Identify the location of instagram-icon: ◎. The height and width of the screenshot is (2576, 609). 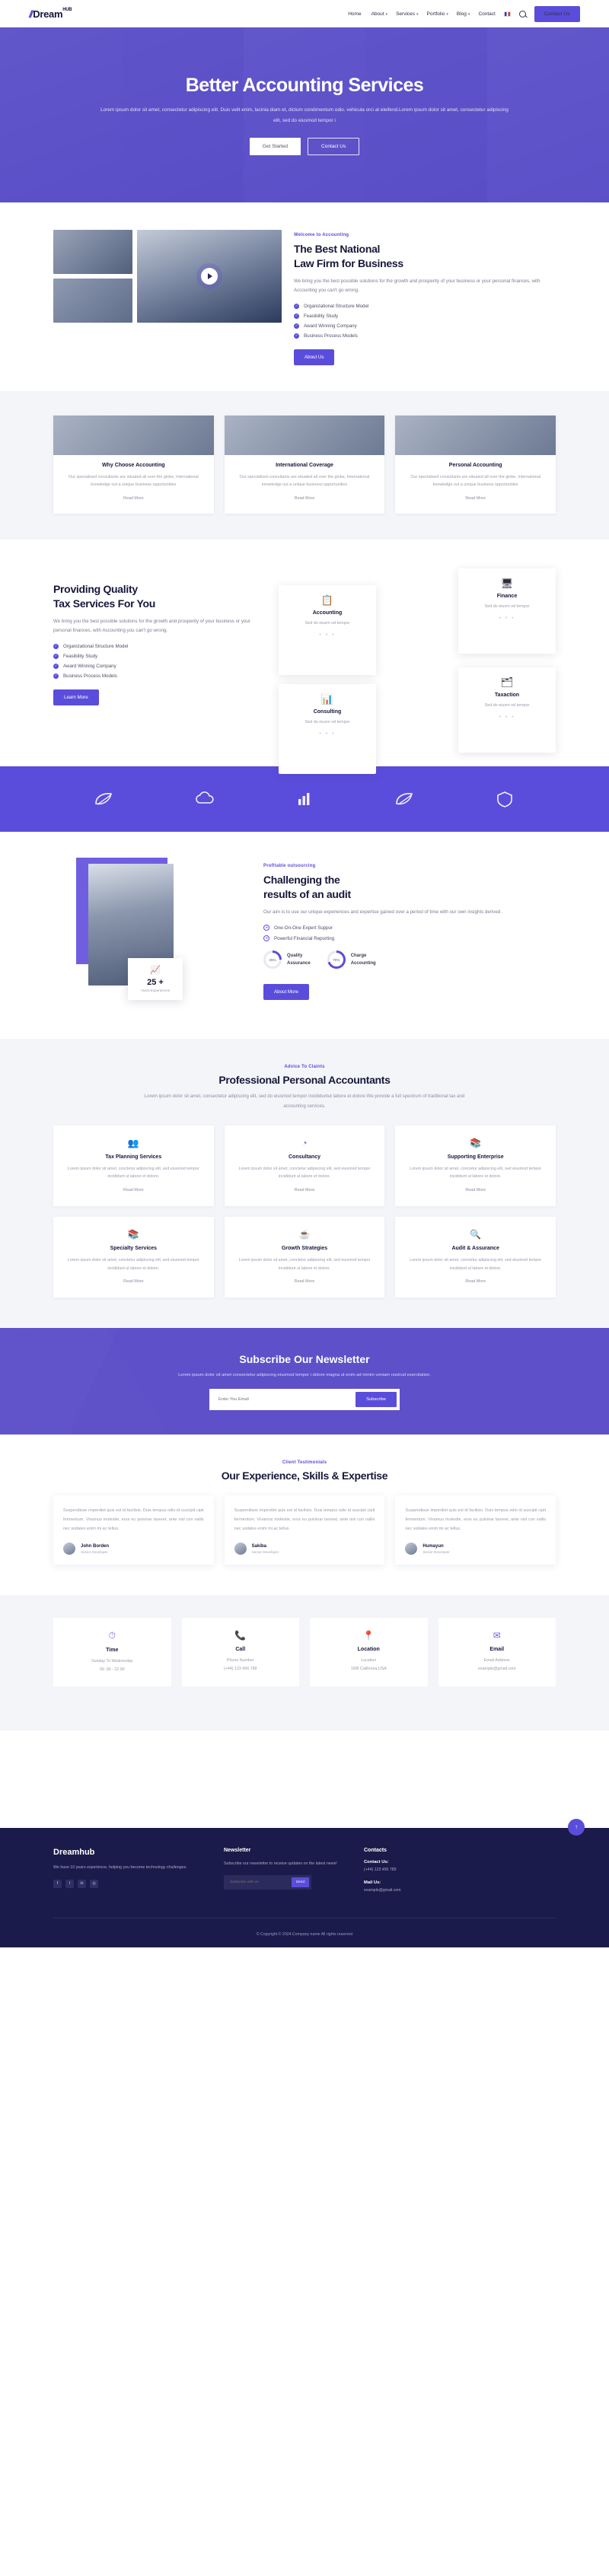
(94, 1884).